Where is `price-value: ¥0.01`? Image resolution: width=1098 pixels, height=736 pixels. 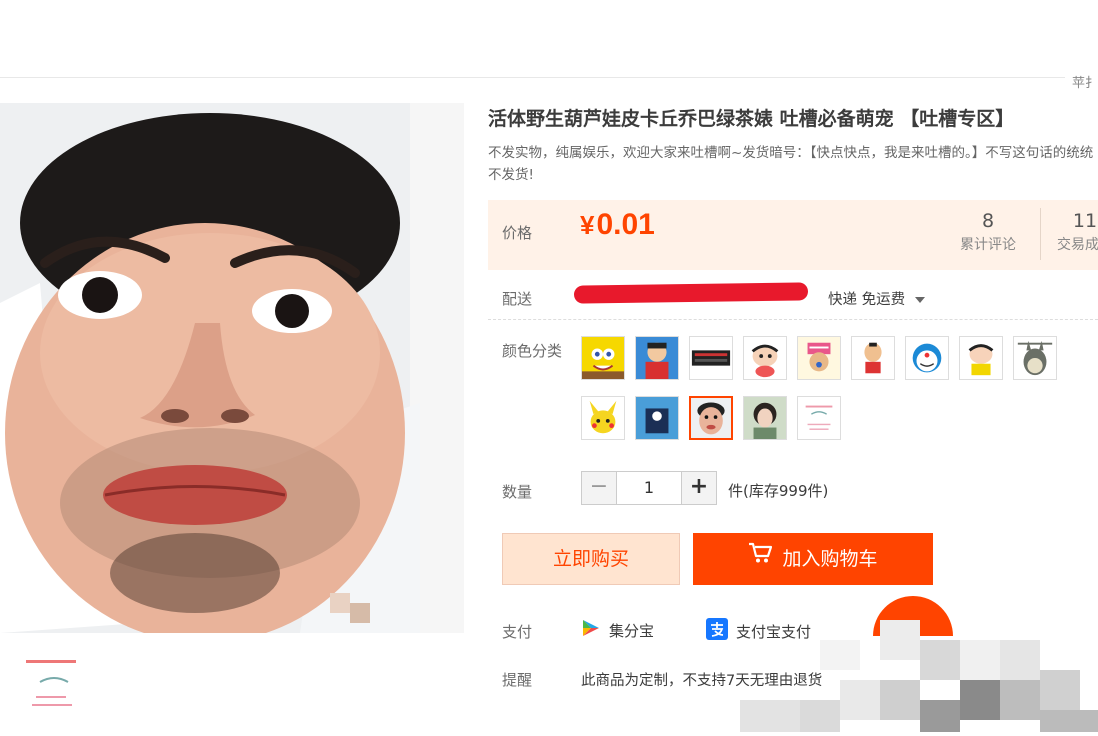 price-value: ¥0.01 is located at coordinates (617, 225).